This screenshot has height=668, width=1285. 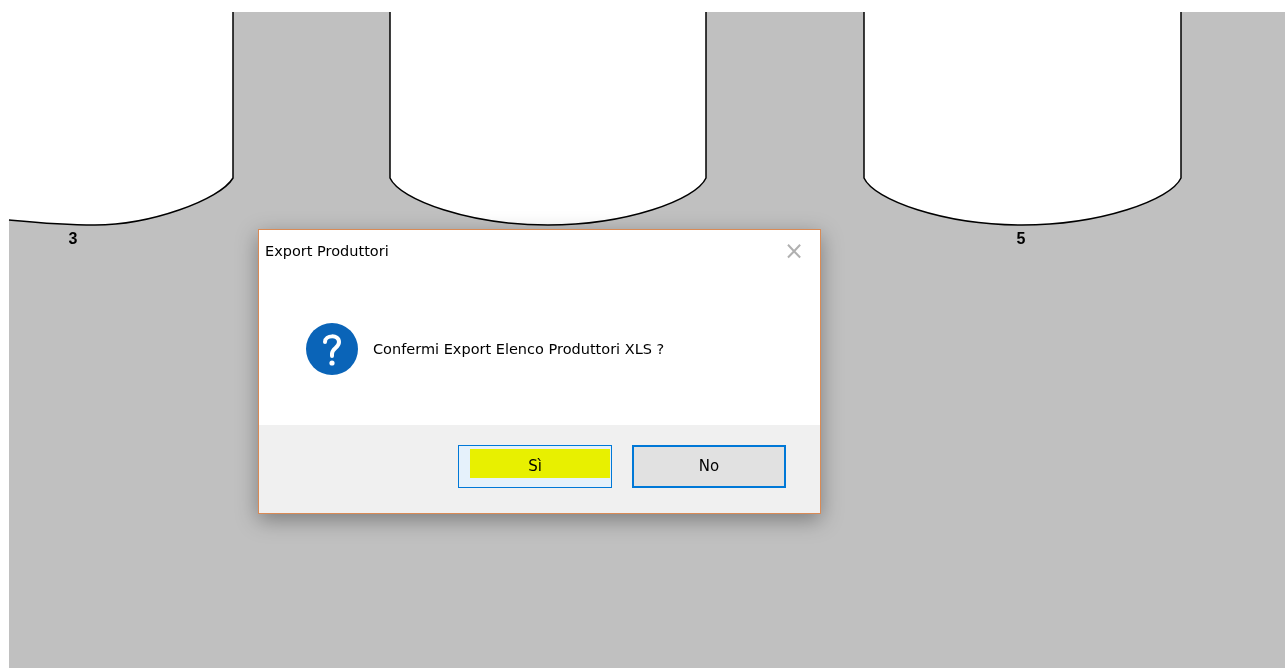 I want to click on dialog-button: Sì, so click(x=535, y=466).